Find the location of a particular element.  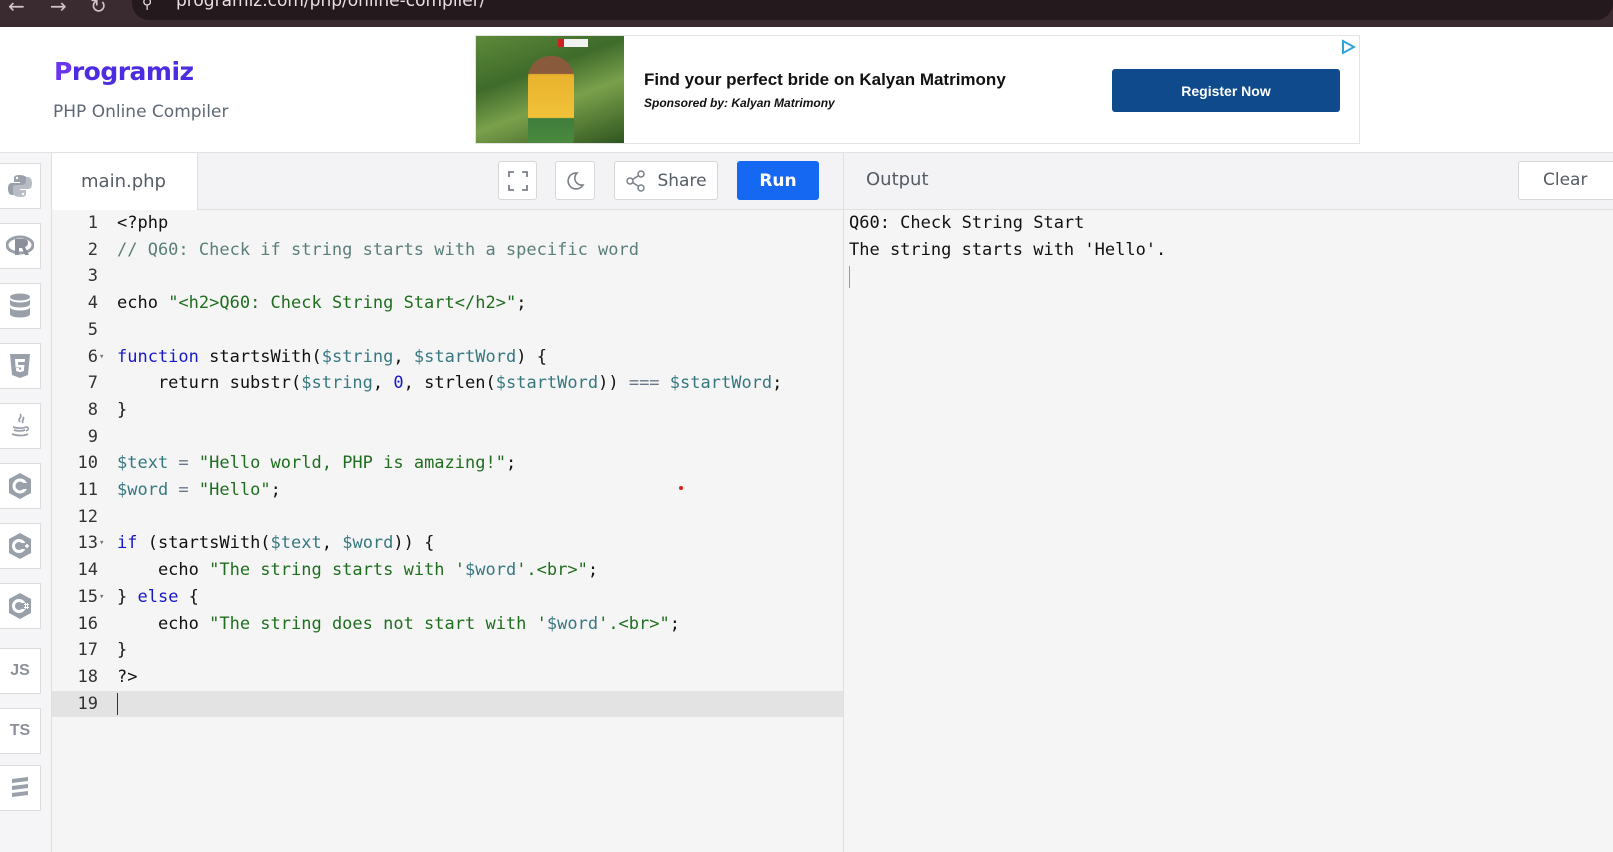

line-number: 8 is located at coordinates (92, 409).